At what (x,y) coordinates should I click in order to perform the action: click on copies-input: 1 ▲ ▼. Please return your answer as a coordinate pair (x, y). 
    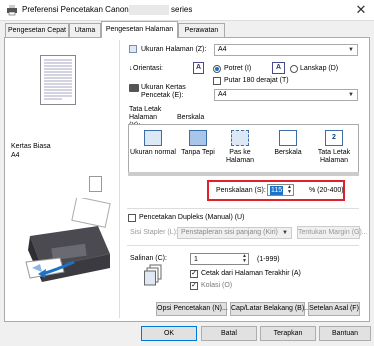
    Looking at the image, I should click on (219, 259).